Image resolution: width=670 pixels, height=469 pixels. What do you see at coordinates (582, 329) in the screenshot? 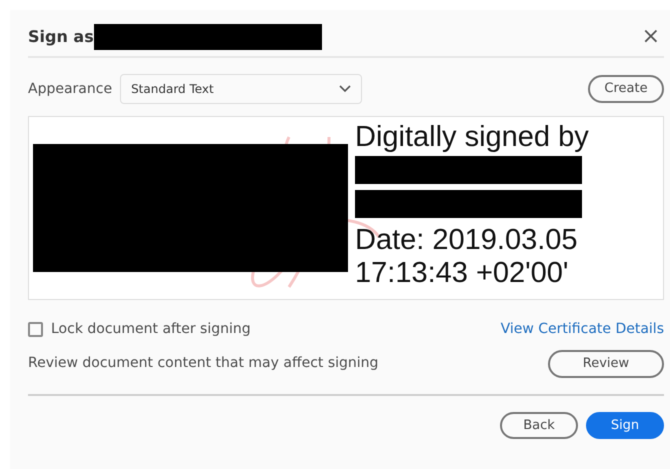
I see `view-certificate-link: View Certificate Details` at bounding box center [582, 329].